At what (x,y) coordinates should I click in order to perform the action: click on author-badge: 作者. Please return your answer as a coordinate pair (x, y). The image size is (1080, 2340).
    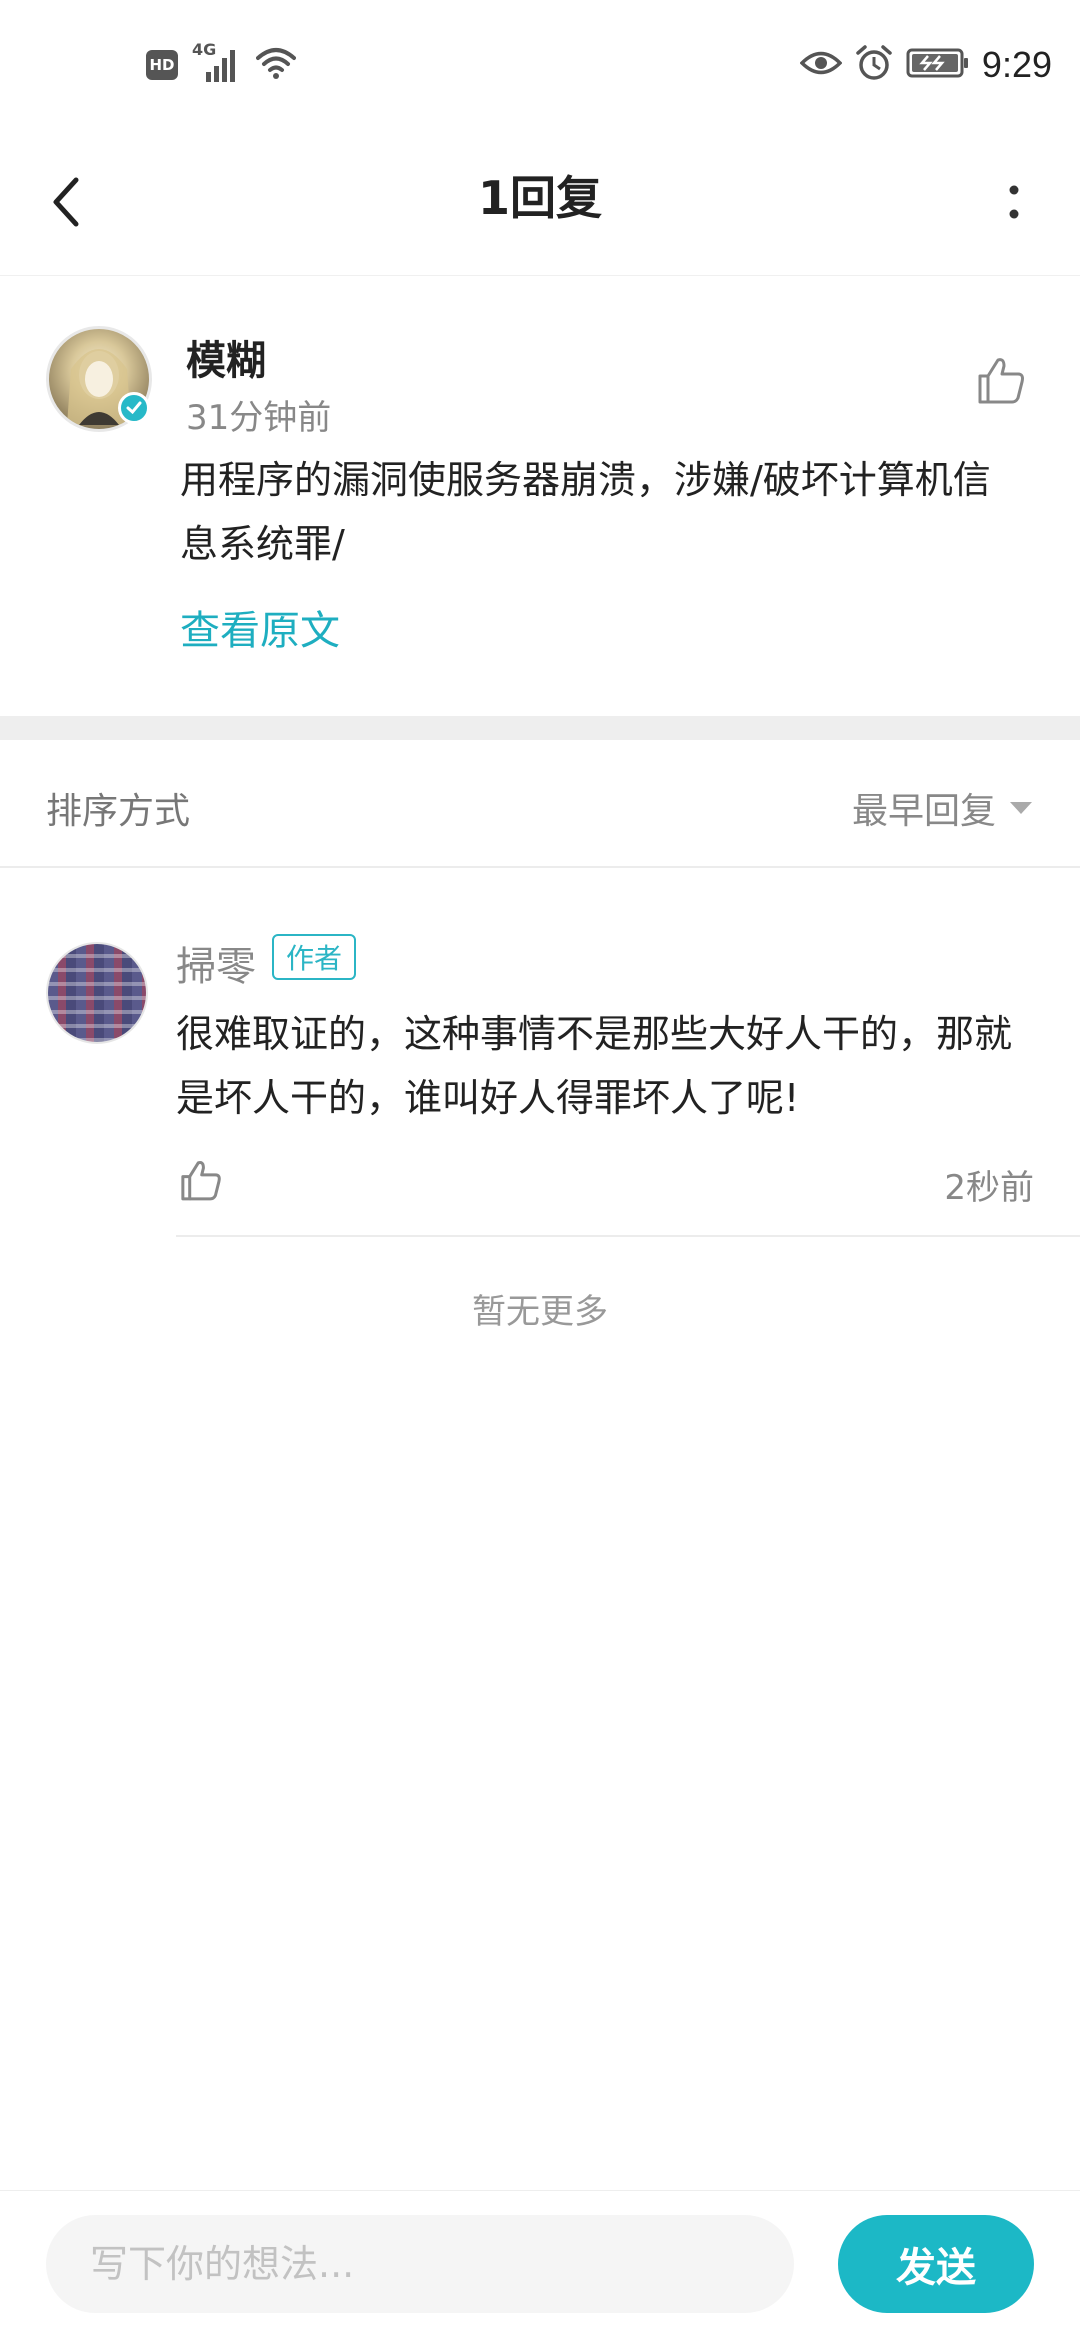
    Looking at the image, I should click on (314, 957).